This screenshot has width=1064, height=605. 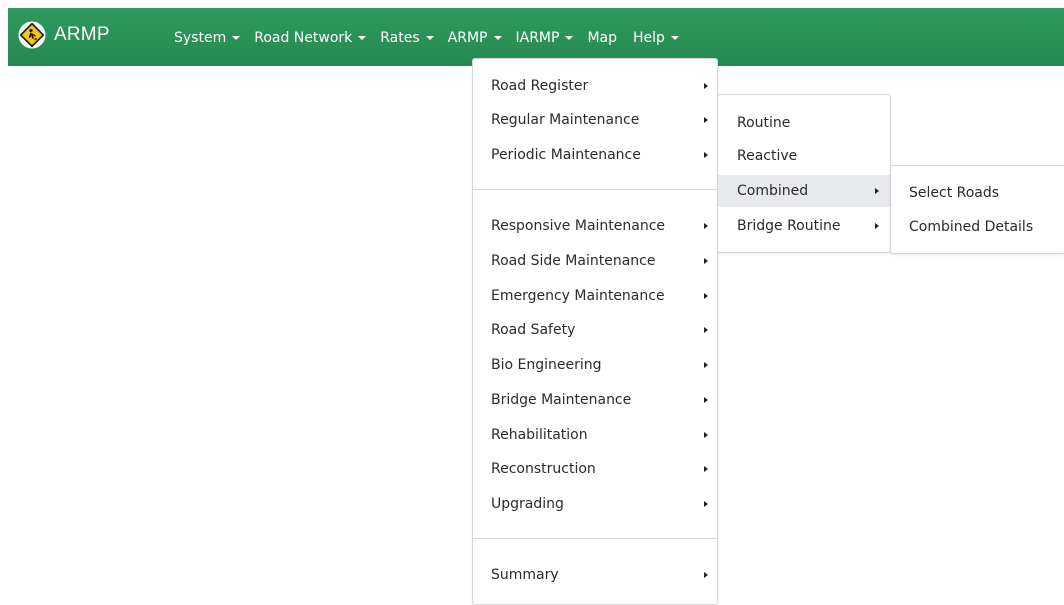 What do you see at coordinates (573, 261) in the screenshot?
I see `menu-item-label: Road Side Maintenance` at bounding box center [573, 261].